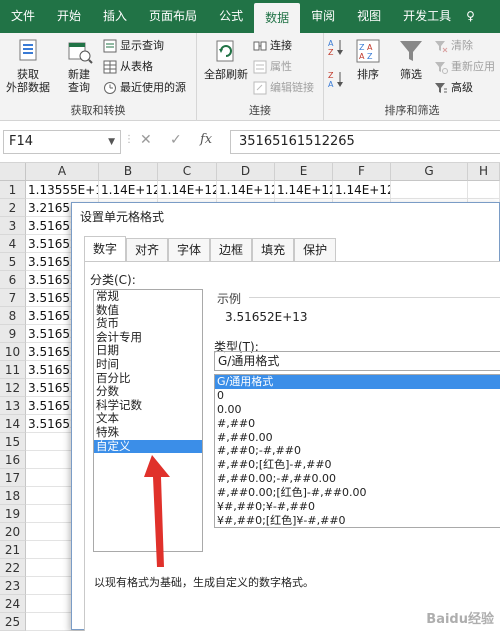  Describe the element at coordinates (148, 446) in the screenshot. I see `category-item-custom: 自定义` at that location.